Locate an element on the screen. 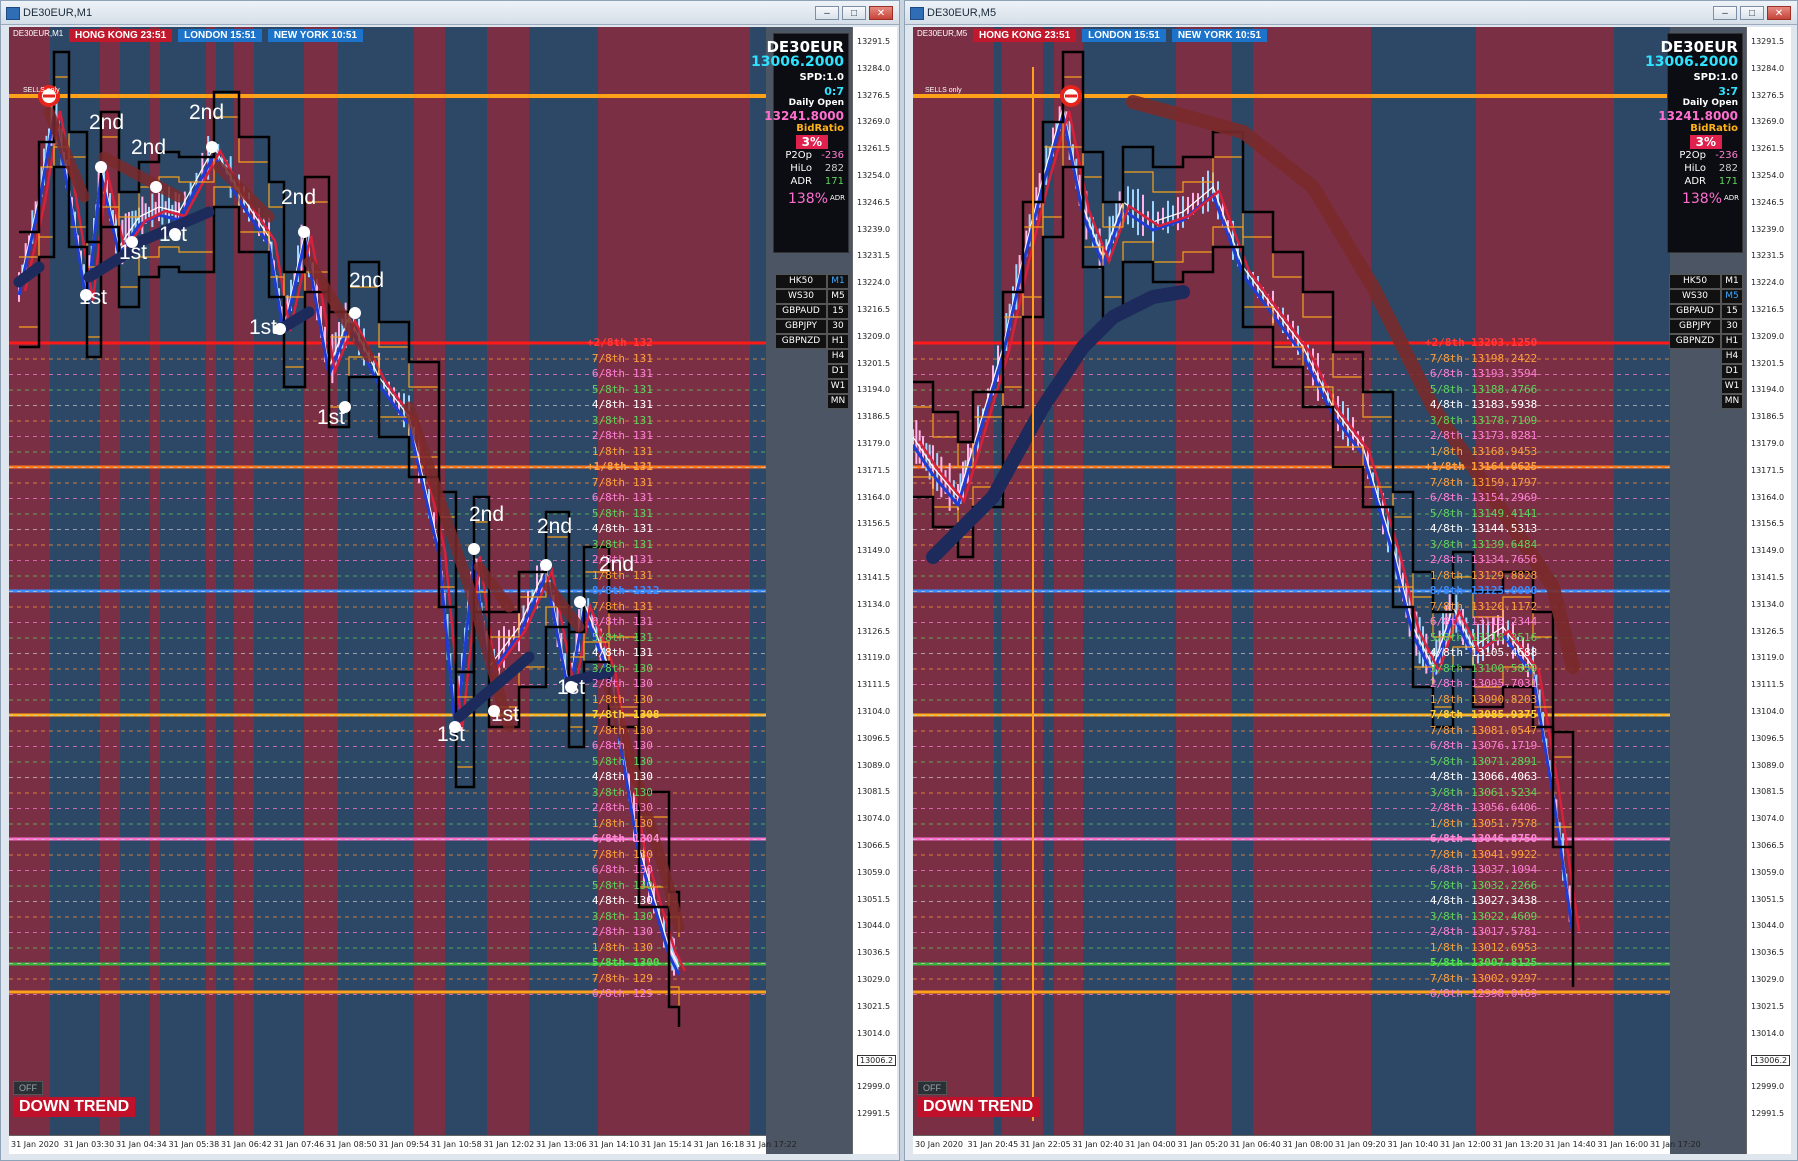 This screenshot has height=1161, width=1798. price-tick: 13021.5 is located at coordinates (1768, 1006).